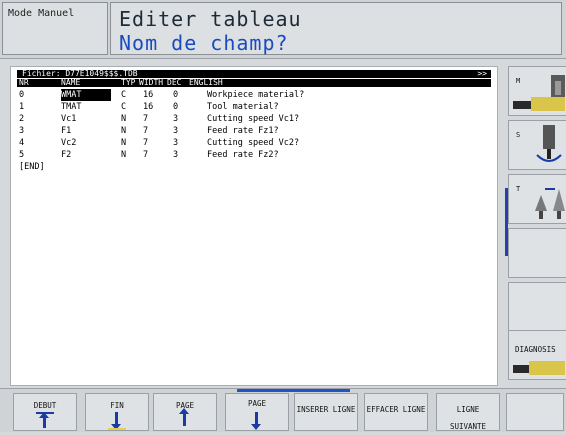 This screenshot has width=566, height=435. I want to click on table-row: 3 F1 N 7 3 Feed rate Fz1?, so click(254, 131).